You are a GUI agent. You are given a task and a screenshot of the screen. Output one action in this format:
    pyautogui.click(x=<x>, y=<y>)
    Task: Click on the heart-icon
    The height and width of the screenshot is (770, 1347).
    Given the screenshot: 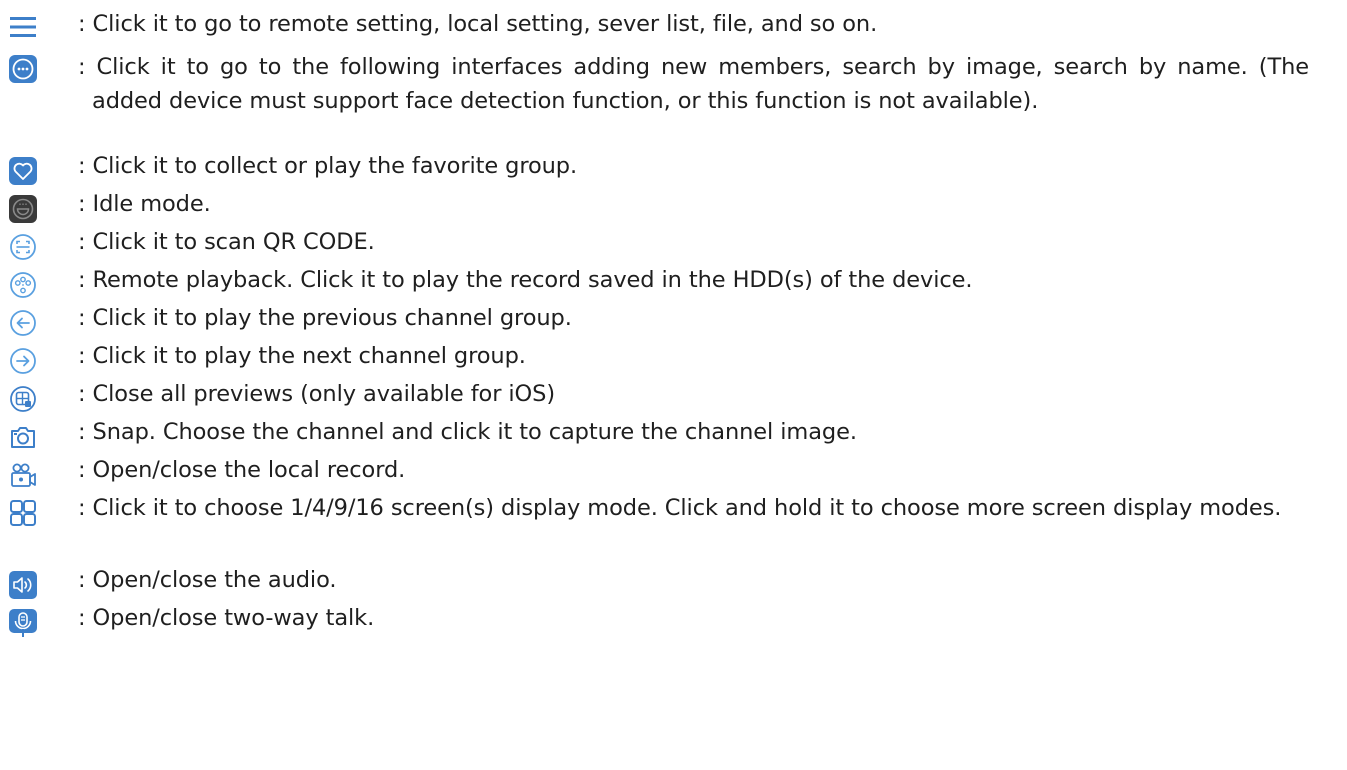 What is the action you would take?
    pyautogui.click(x=23, y=171)
    